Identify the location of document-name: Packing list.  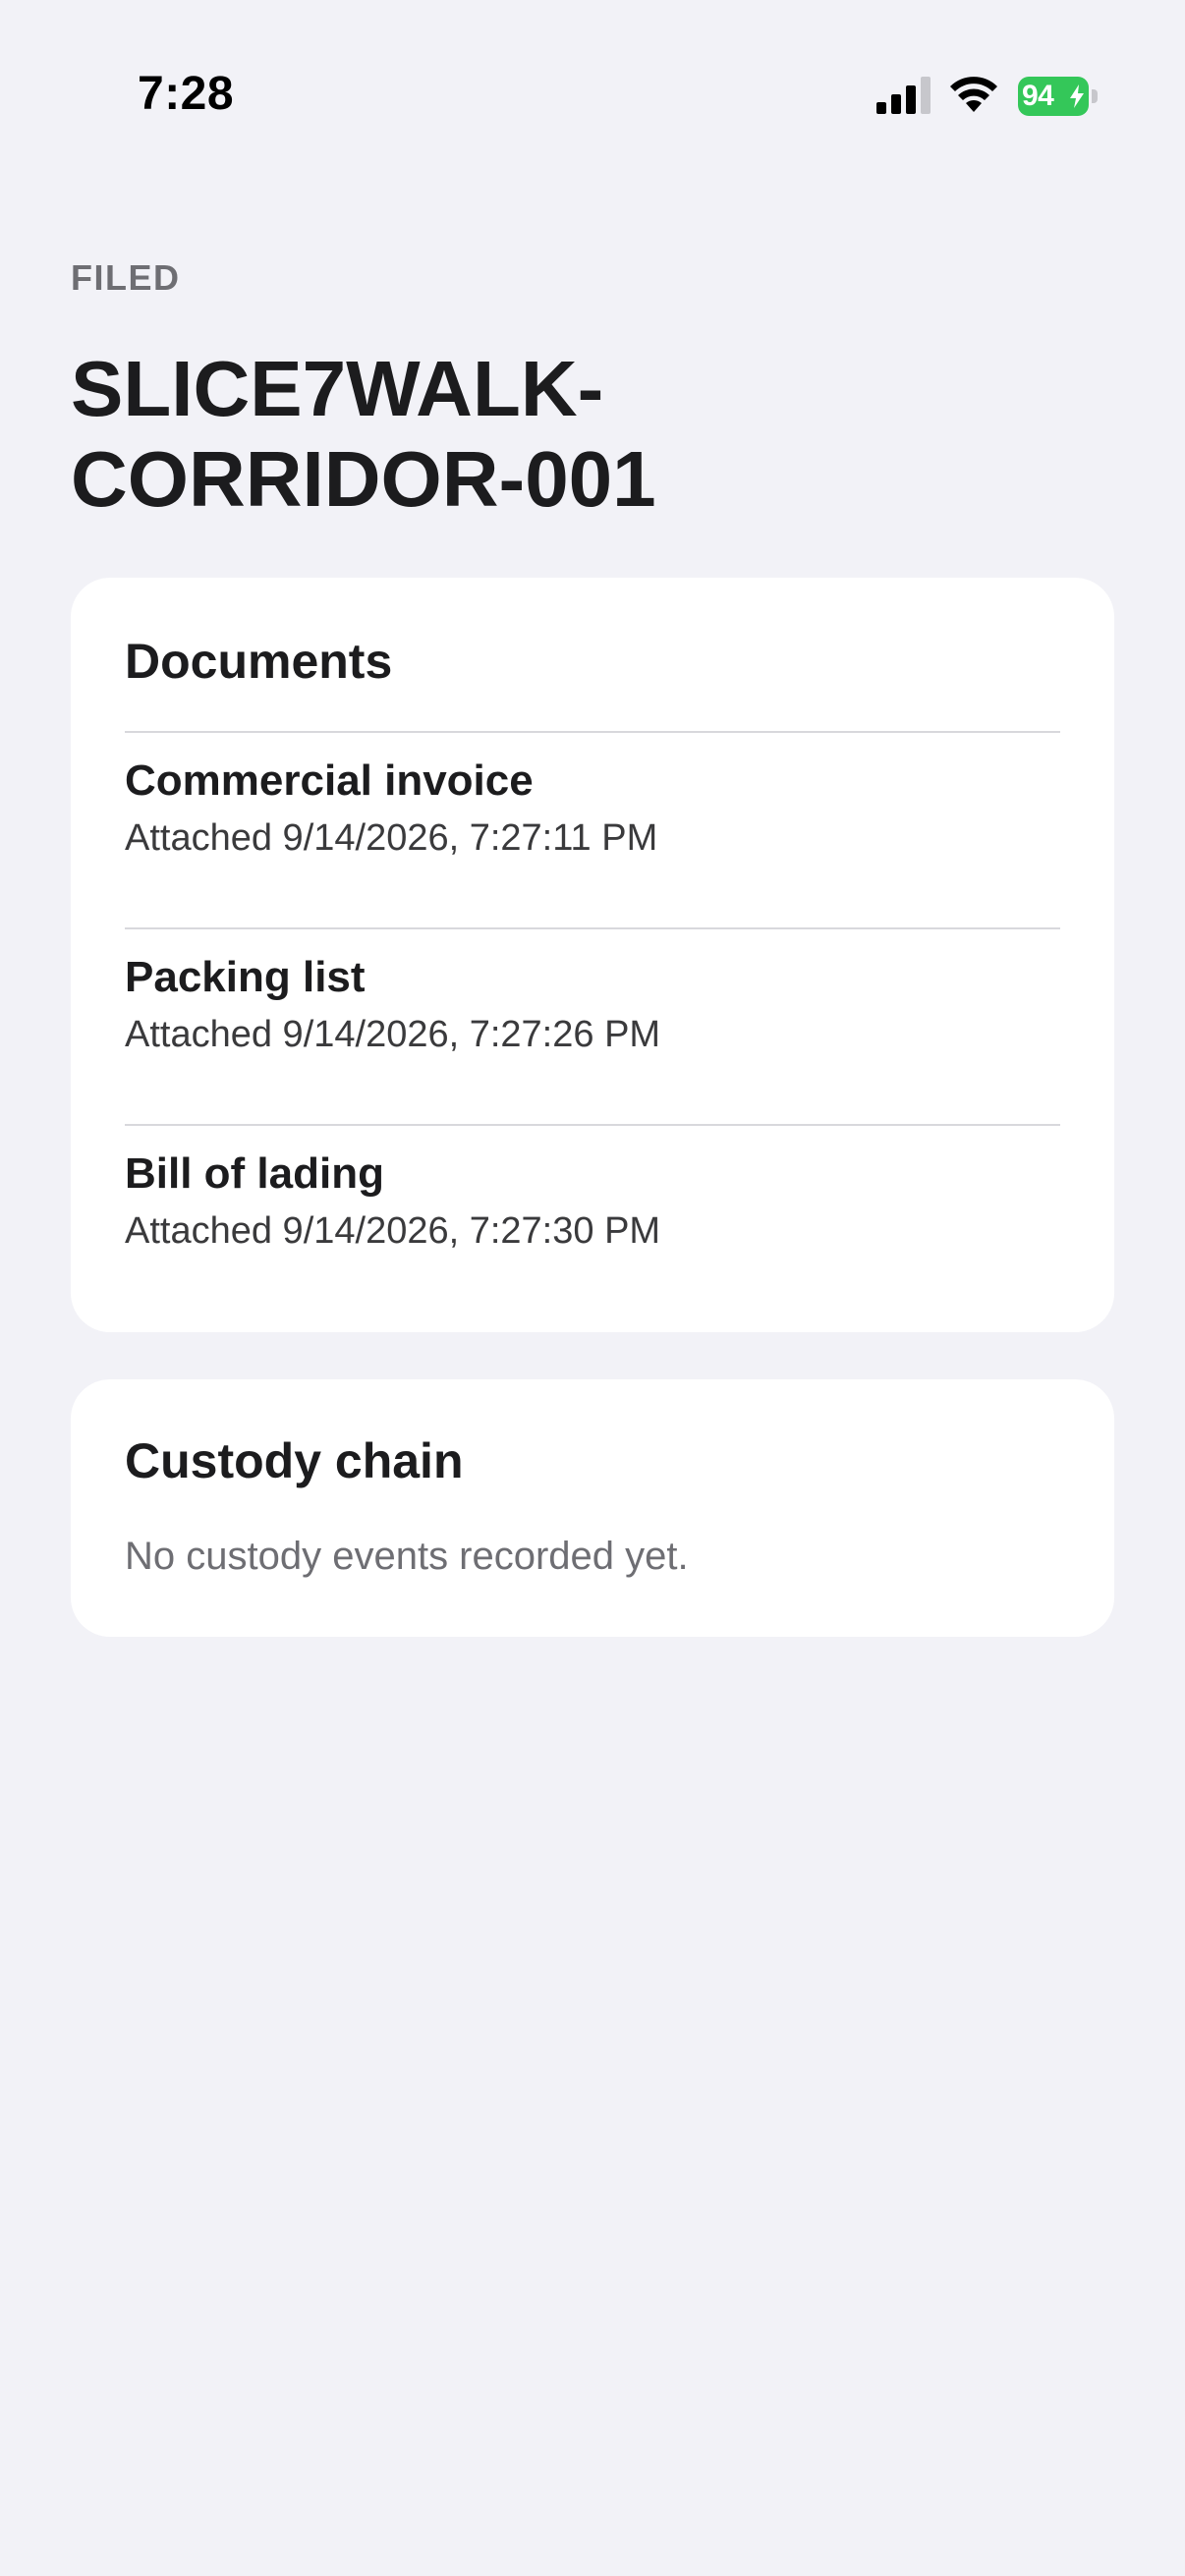
(246, 977).